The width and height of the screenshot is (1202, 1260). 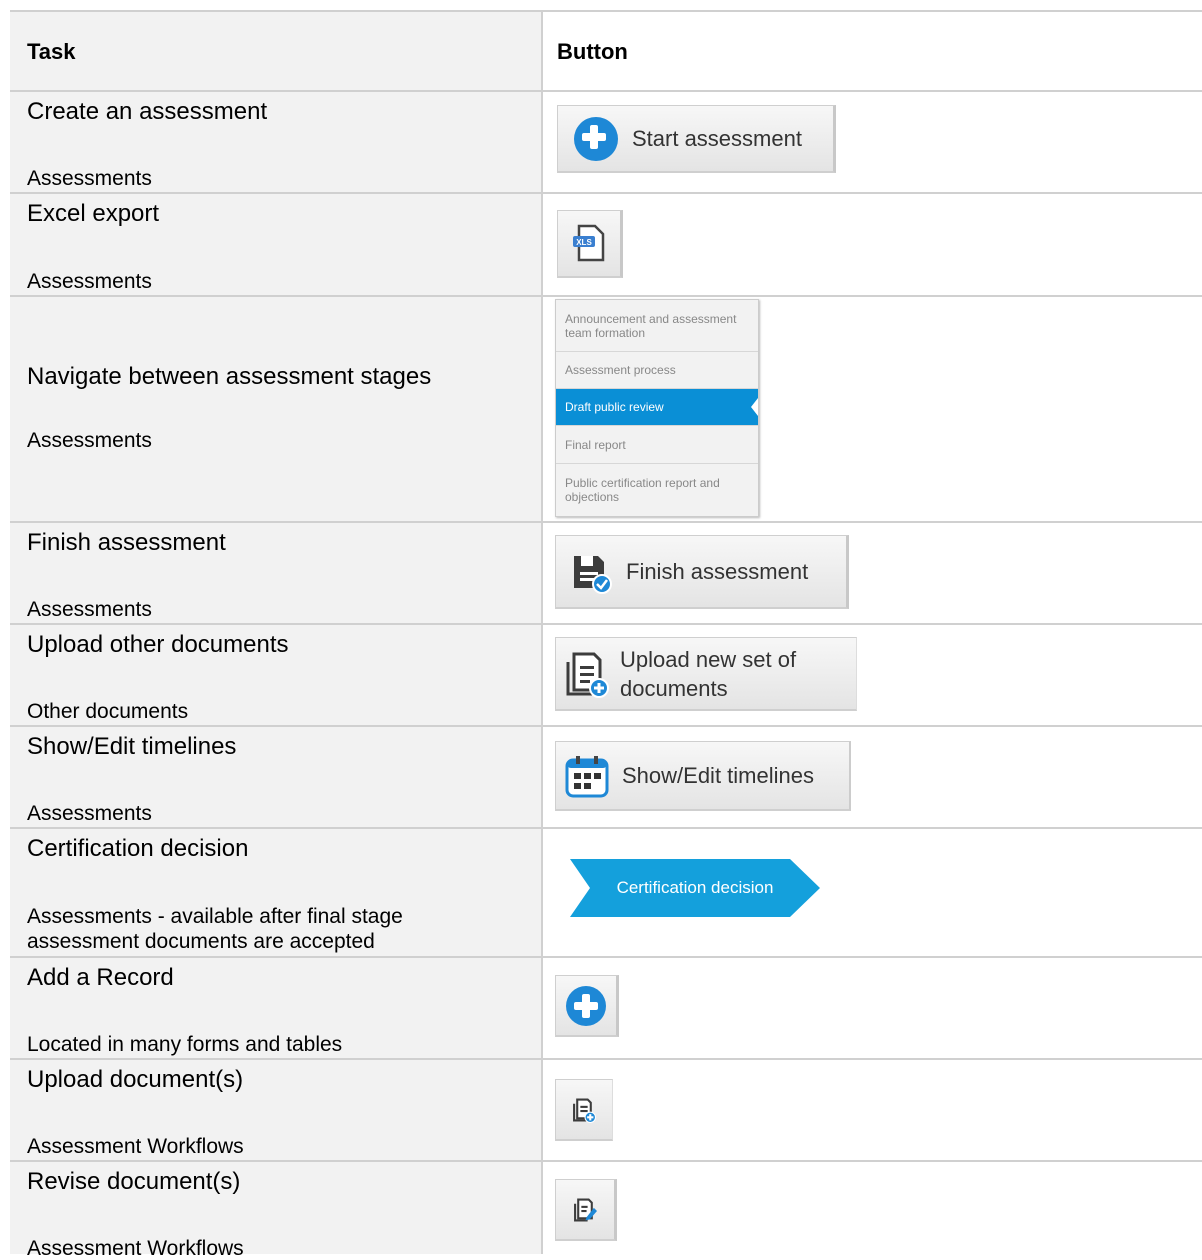 I want to click on finish-assessment-button: Finish assessment, so click(x=702, y=572).